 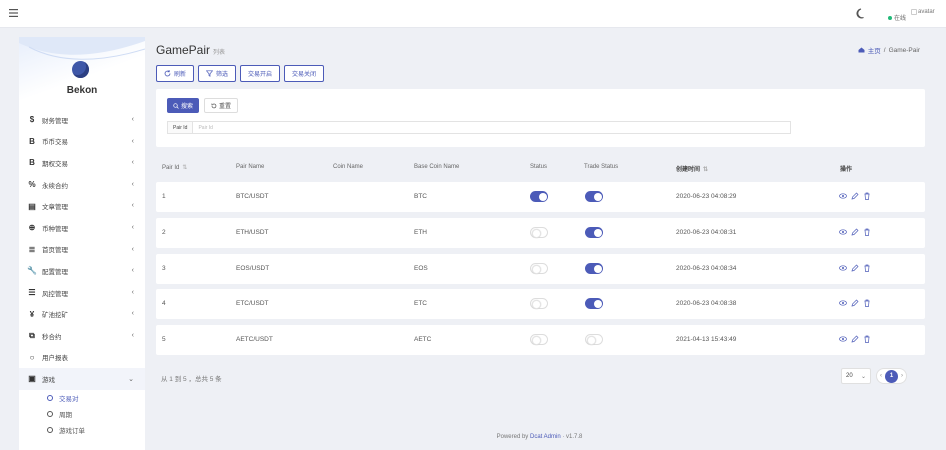 I want to click on table-row: 2 ETH/USDT ETH 2020-06-23 04:08:31, so click(x=540, y=233).